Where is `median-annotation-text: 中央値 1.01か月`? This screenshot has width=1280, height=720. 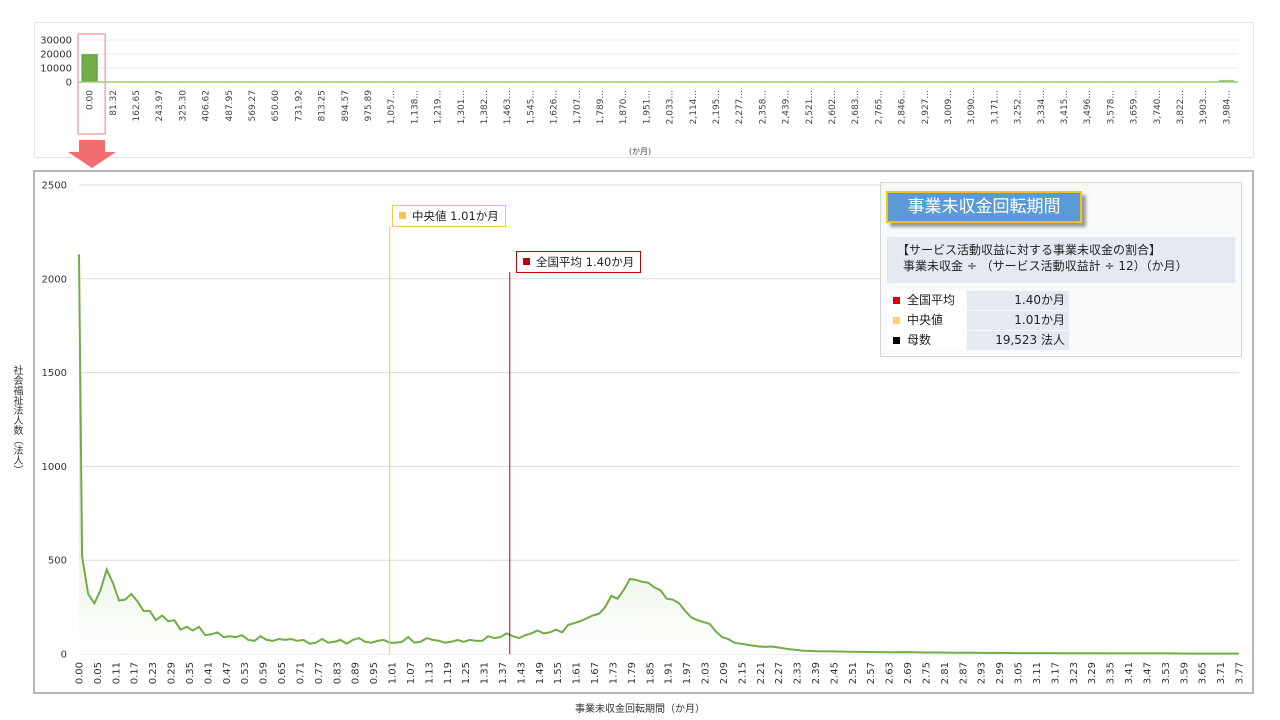
median-annotation-text: 中央値 1.01か月 is located at coordinates (455, 216).